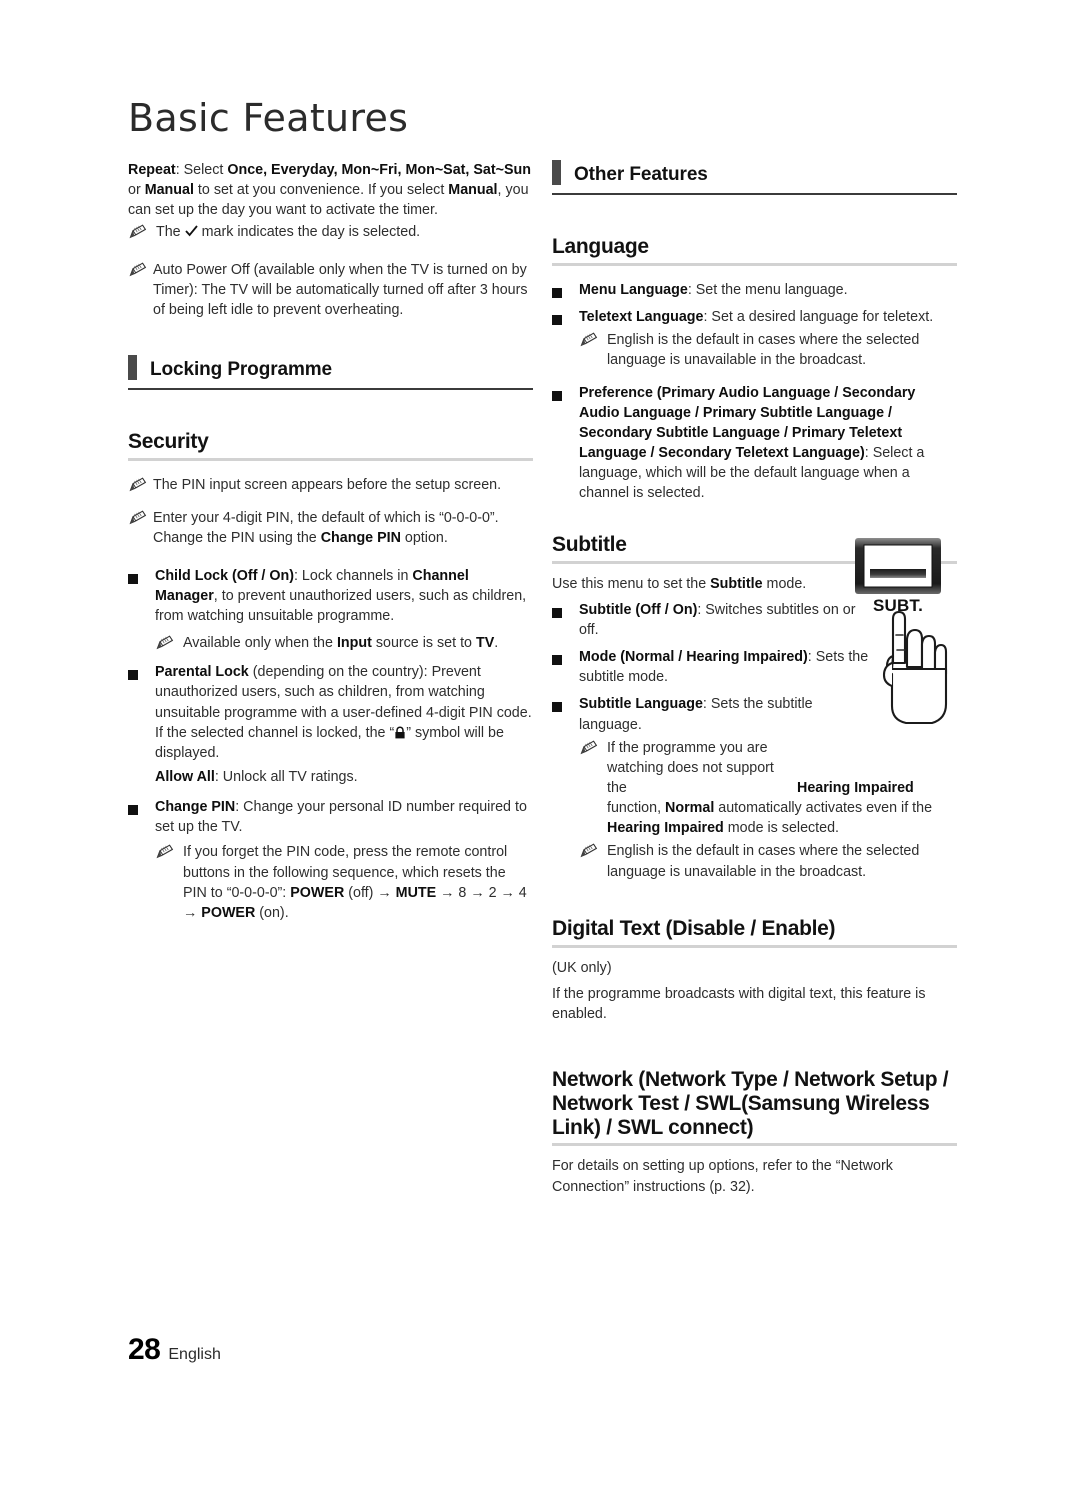  I want to click on repeat-label: Repeat, so click(152, 170).